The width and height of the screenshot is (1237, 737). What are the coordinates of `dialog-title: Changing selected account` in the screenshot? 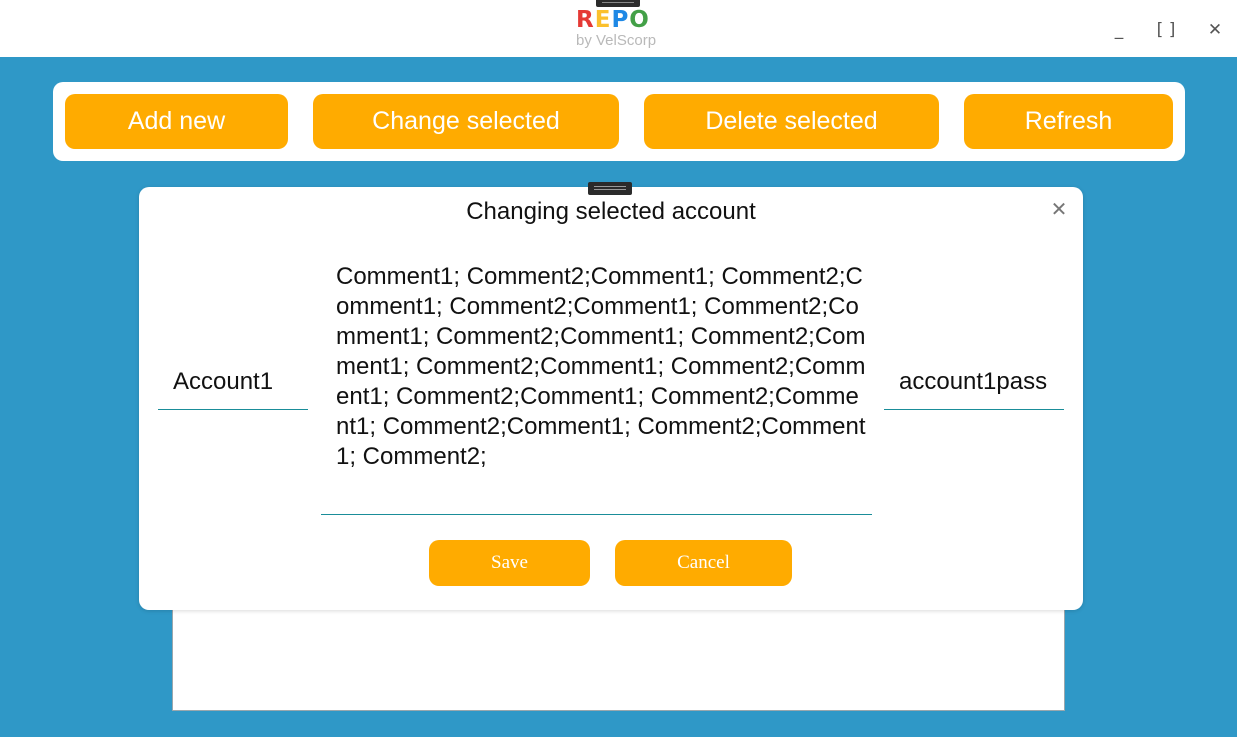 It's located at (611, 211).